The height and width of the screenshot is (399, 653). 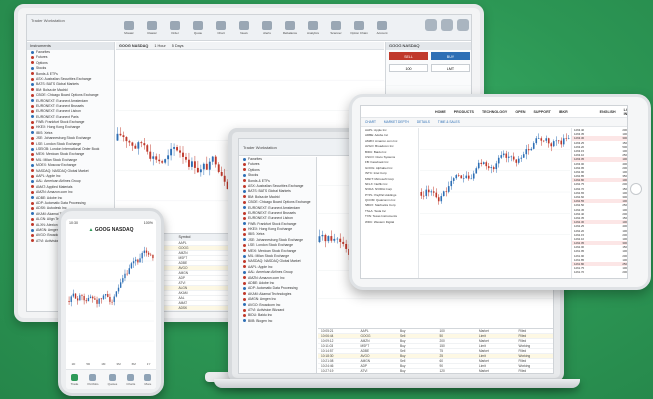 I want to click on help-icon, so click(x=447, y=25).